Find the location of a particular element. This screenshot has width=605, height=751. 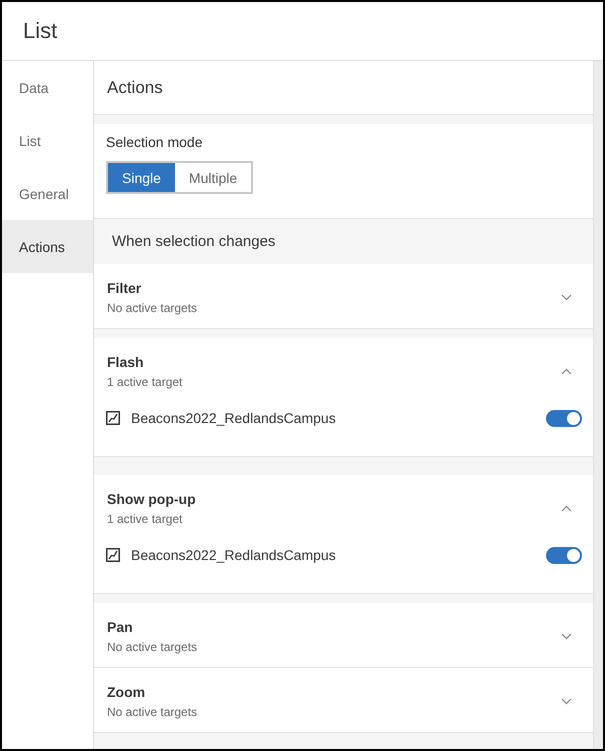

sidebar-tab: Actions is located at coordinates (47, 246).